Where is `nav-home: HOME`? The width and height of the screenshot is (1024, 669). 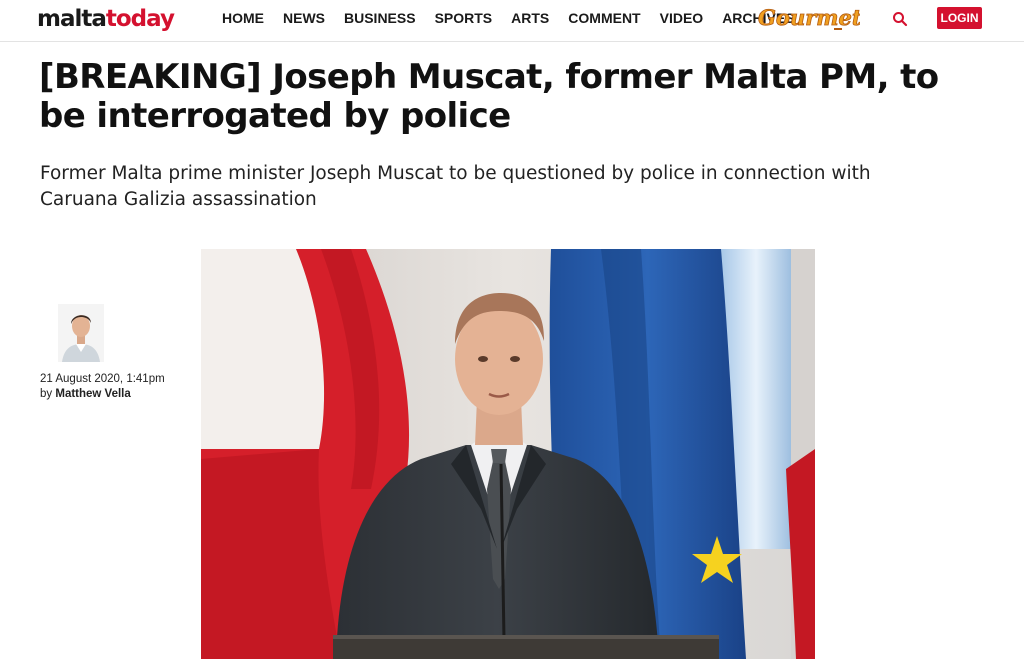 nav-home: HOME is located at coordinates (243, 18).